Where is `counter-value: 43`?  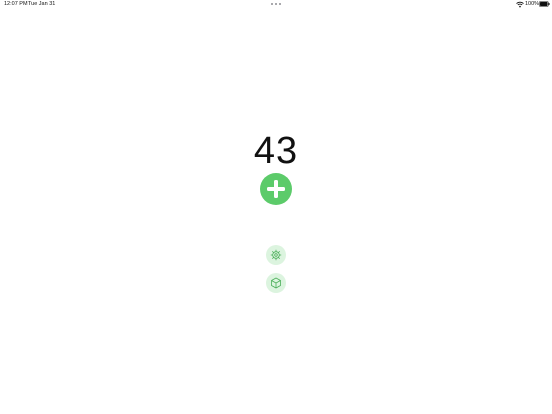
counter-value: 43 is located at coordinates (276, 151).